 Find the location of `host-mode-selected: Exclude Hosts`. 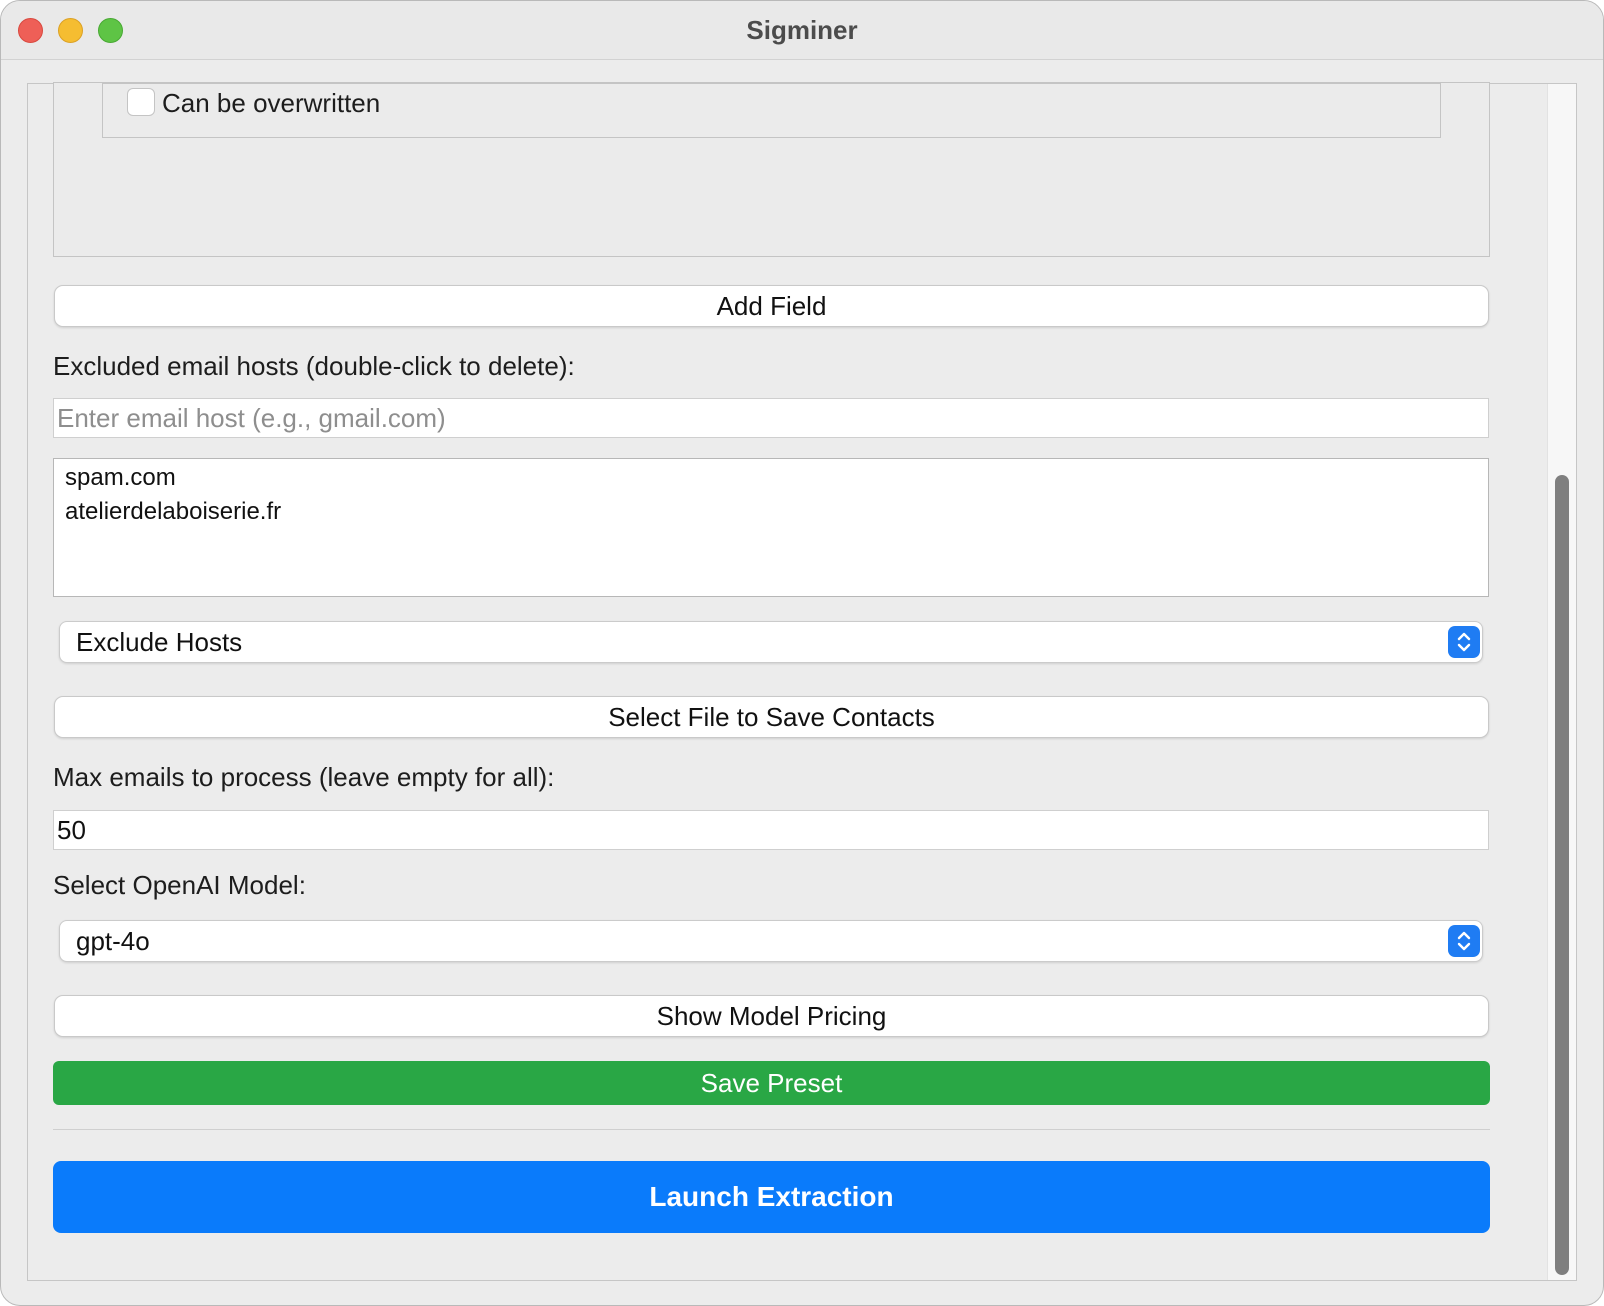

host-mode-selected: Exclude Hosts is located at coordinates (159, 642).